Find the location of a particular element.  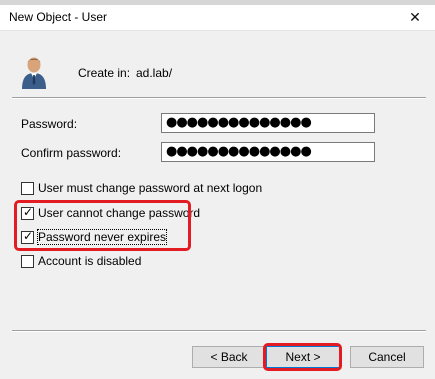

separator-top is located at coordinates (219, 98).